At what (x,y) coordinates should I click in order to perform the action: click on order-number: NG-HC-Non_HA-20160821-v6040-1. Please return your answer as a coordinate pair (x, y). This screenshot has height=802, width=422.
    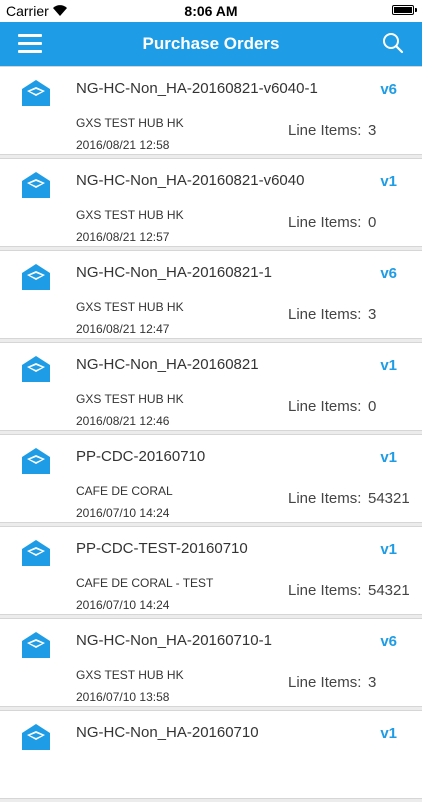
    Looking at the image, I should click on (197, 88).